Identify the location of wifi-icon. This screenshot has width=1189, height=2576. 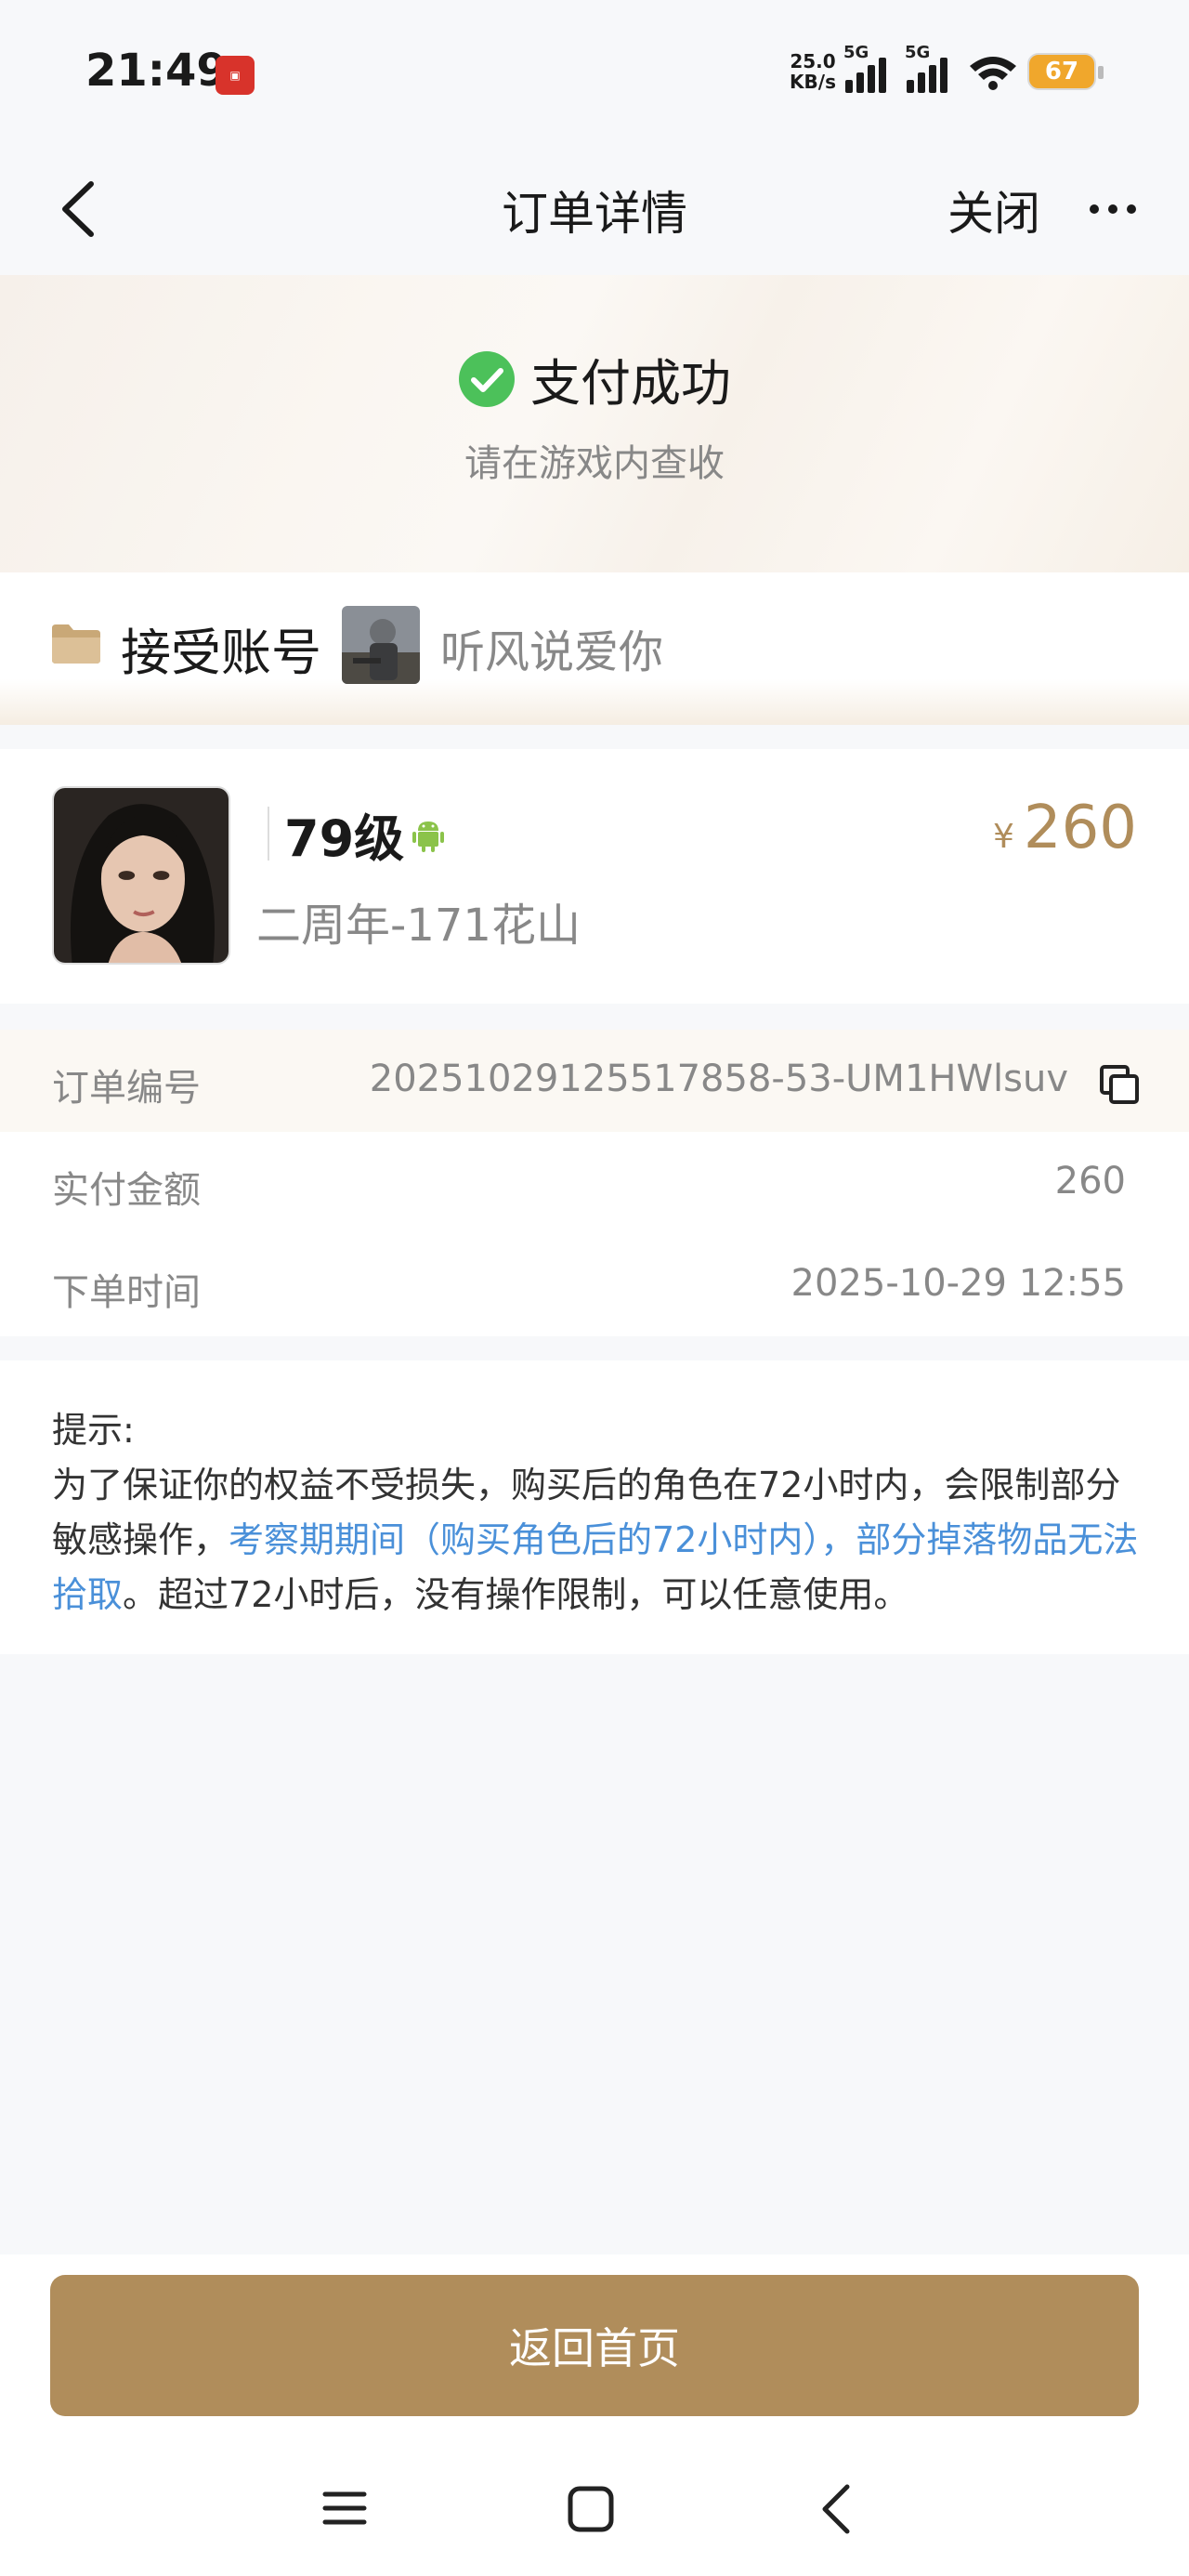
(993, 73).